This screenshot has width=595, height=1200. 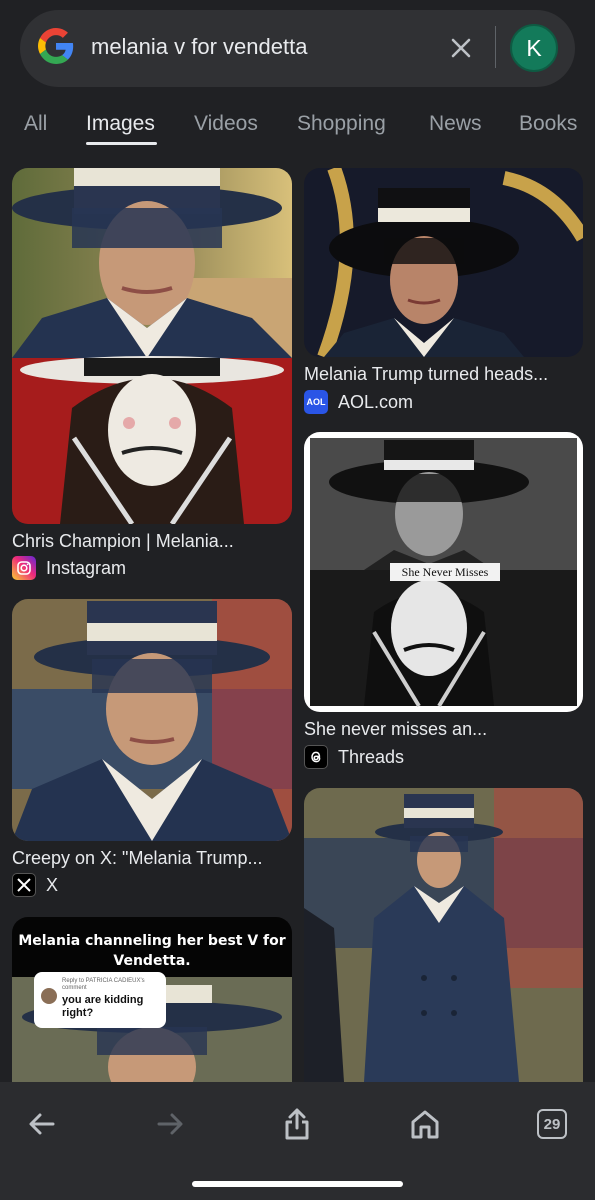 I want to click on tab-shopping: Shopping, so click(x=341, y=124).